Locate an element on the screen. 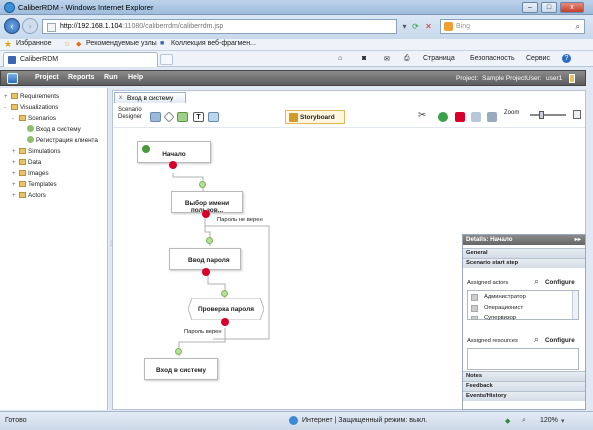  tree-item-label: Actors is located at coordinates (37, 195).